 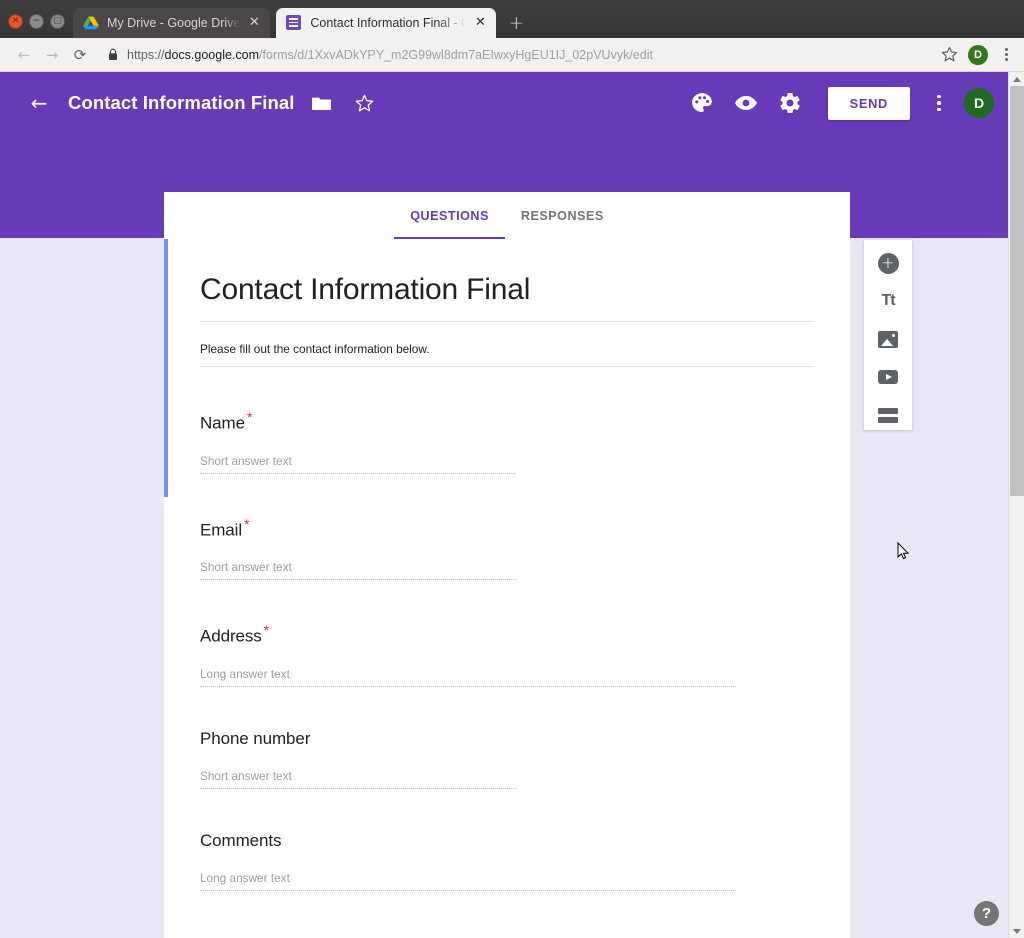 What do you see at coordinates (986, 913) in the screenshot?
I see `help-button: ?` at bounding box center [986, 913].